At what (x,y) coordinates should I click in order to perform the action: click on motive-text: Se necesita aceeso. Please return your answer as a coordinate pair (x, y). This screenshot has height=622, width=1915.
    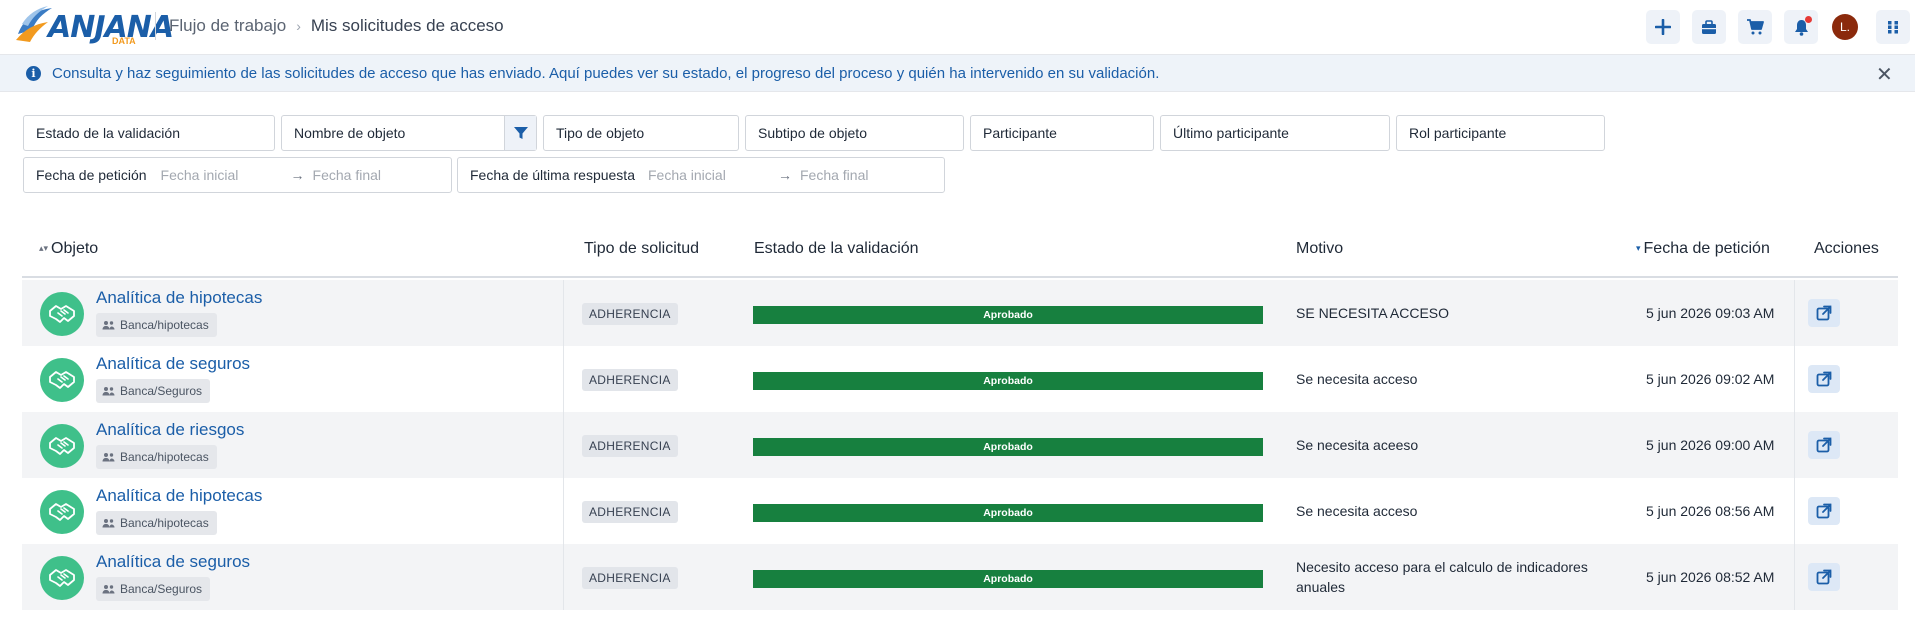
    Looking at the image, I should click on (1357, 445).